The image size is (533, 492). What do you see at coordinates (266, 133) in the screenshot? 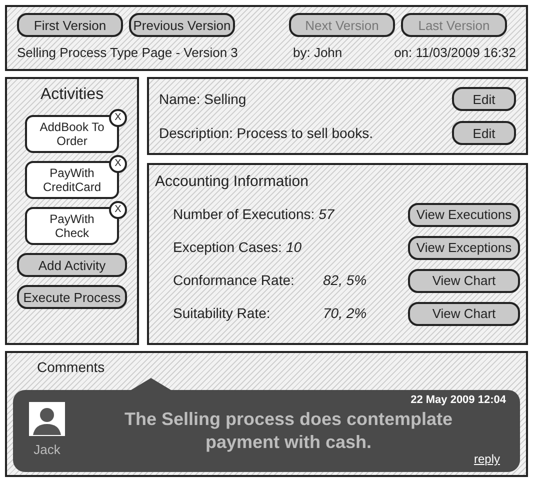
I see `field-text: Description: Process to sell books.` at bounding box center [266, 133].